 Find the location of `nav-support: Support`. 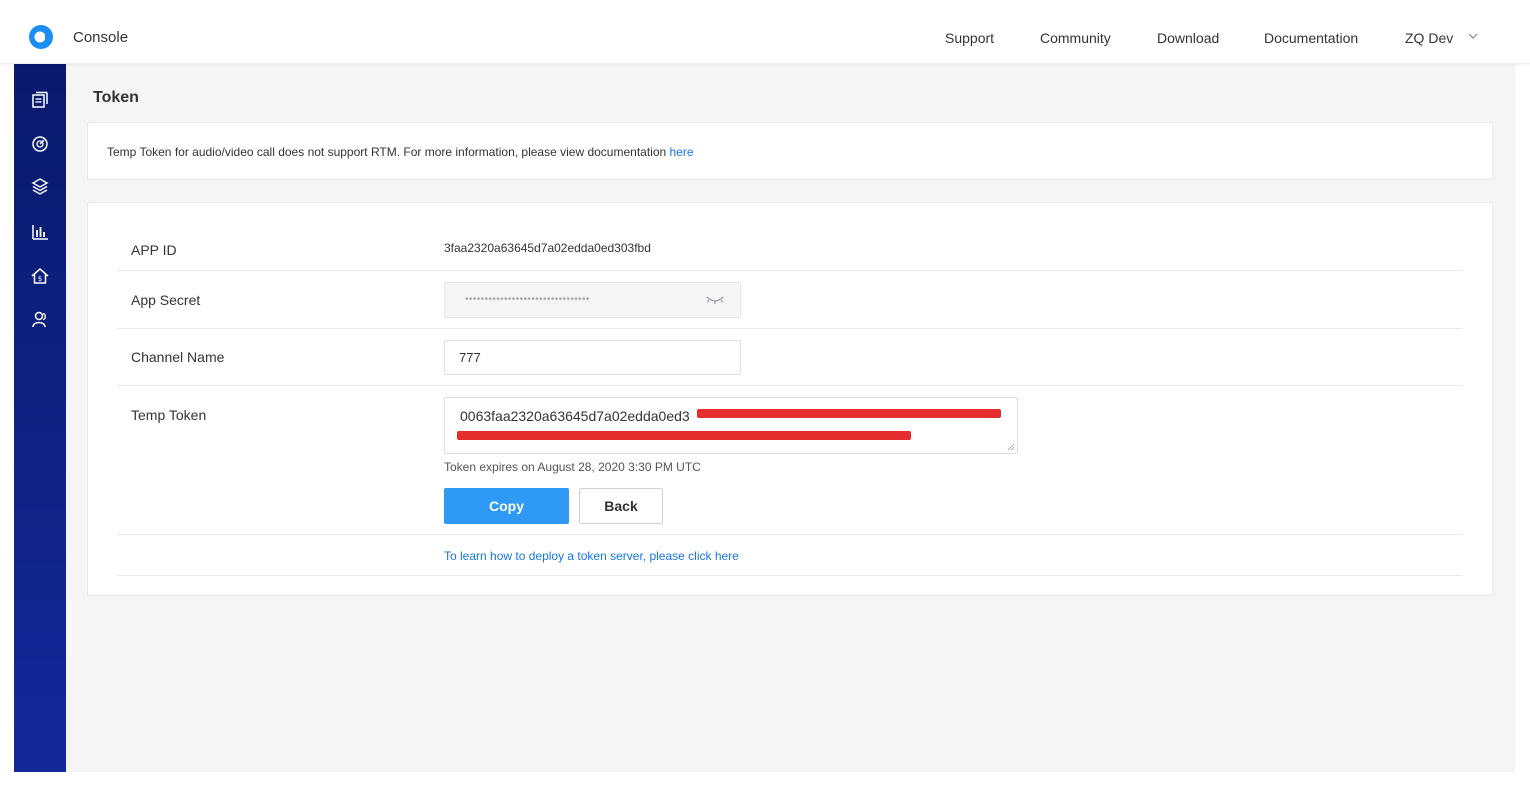

nav-support: Support is located at coordinates (969, 38).